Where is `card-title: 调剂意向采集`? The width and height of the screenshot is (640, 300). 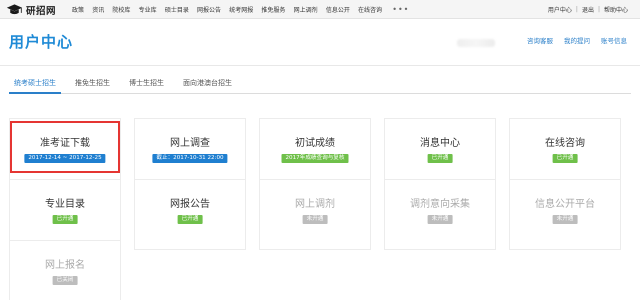
card-title: 调剂意向采集 is located at coordinates (440, 204).